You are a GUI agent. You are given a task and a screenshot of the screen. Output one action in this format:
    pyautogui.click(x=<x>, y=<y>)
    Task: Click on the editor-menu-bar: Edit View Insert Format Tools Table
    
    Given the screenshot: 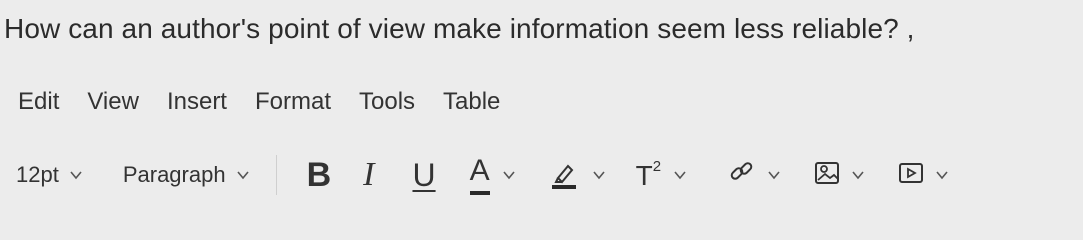 What is the action you would take?
    pyautogui.click(x=259, y=102)
    